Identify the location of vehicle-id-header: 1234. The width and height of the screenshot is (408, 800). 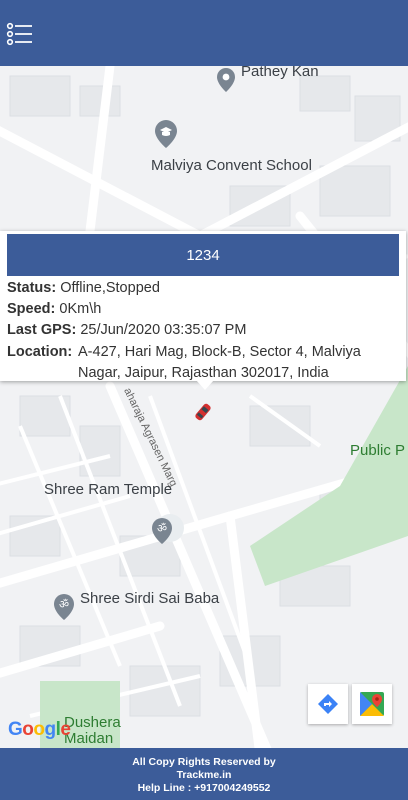
(203, 255).